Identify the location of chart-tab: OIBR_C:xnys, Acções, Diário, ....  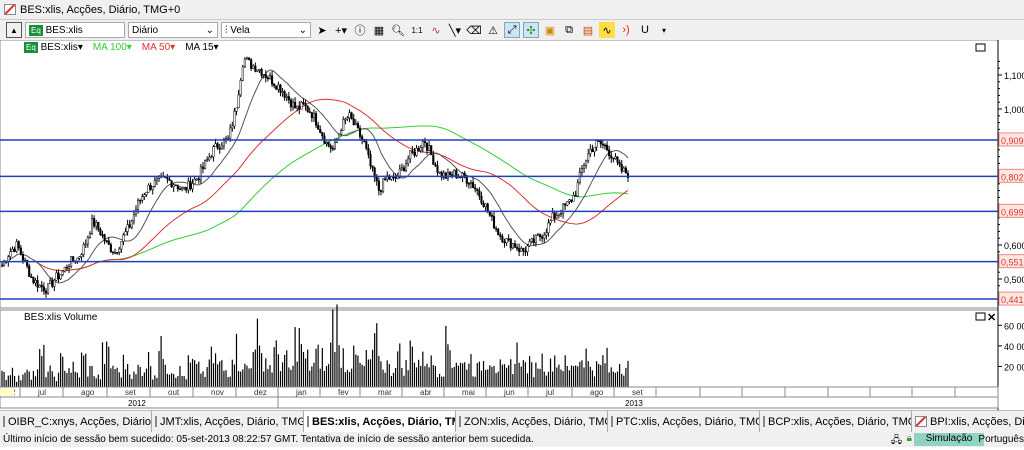
(76, 421).